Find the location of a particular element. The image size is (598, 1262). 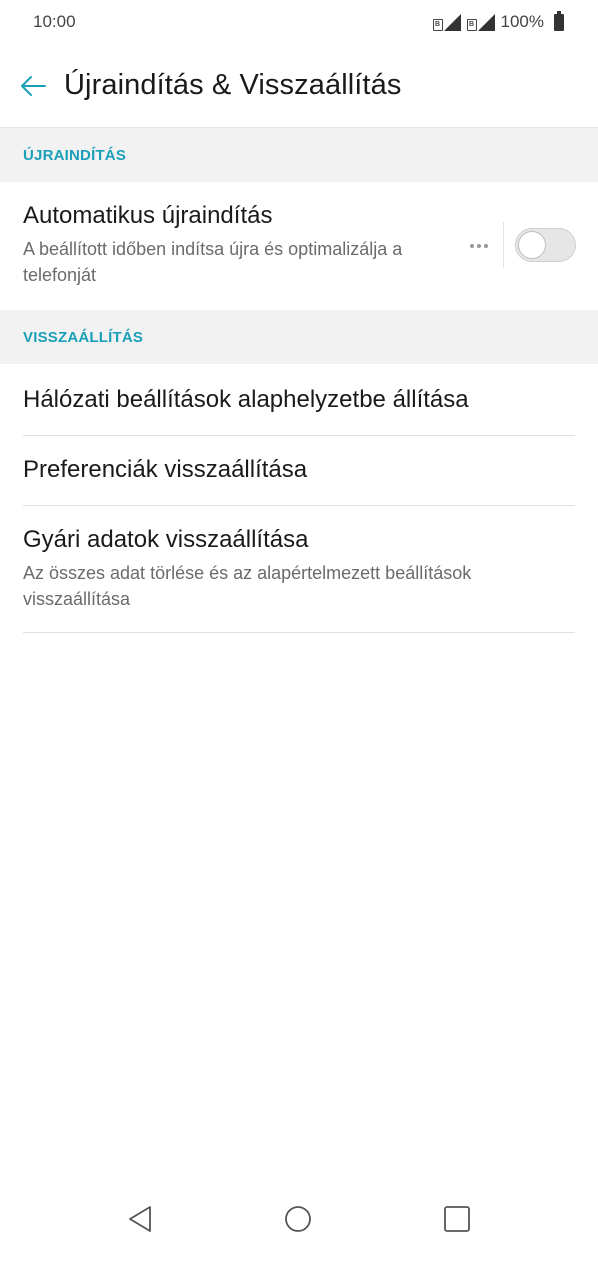

factory-reset-title: Gyári adatok visszaállítása is located at coordinates (166, 539).